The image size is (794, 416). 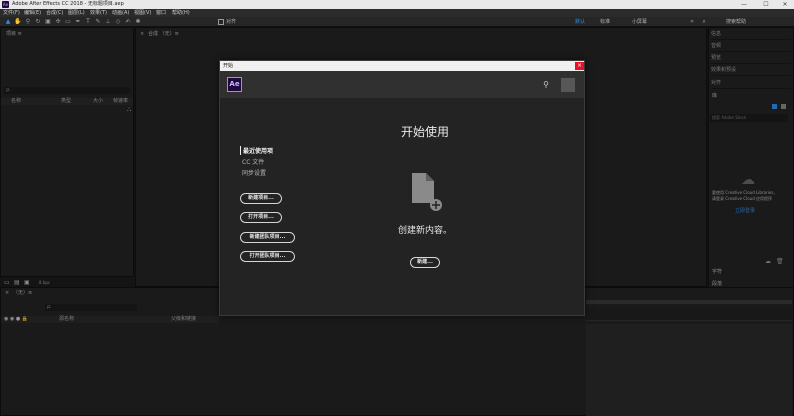 I want to click on selection-tool-icon: ▲, so click(x=8, y=22).